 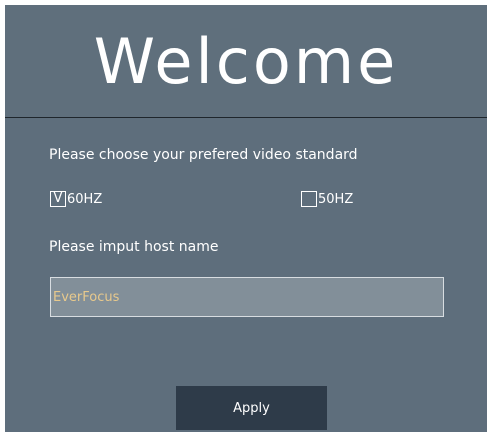 I want to click on option-60hz-label: 60HZ, so click(x=85, y=199).